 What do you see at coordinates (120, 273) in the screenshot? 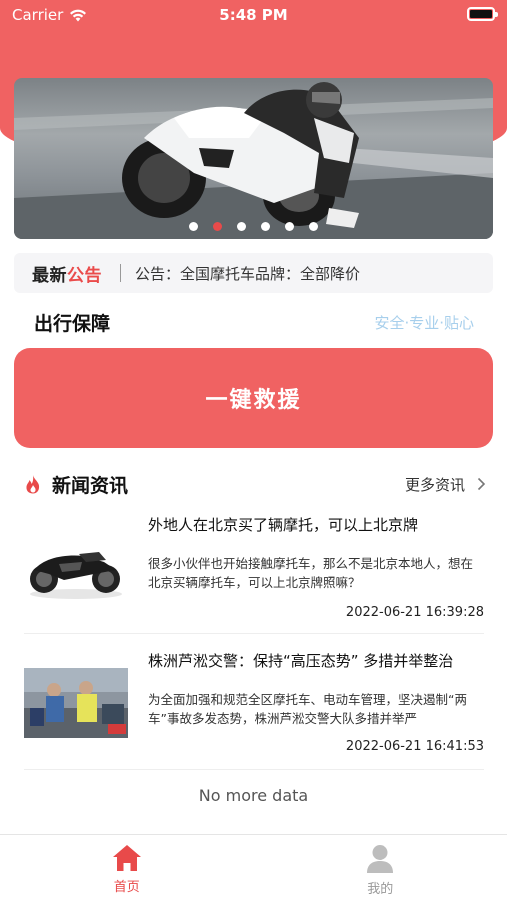
I see `announcement-divider` at bounding box center [120, 273].